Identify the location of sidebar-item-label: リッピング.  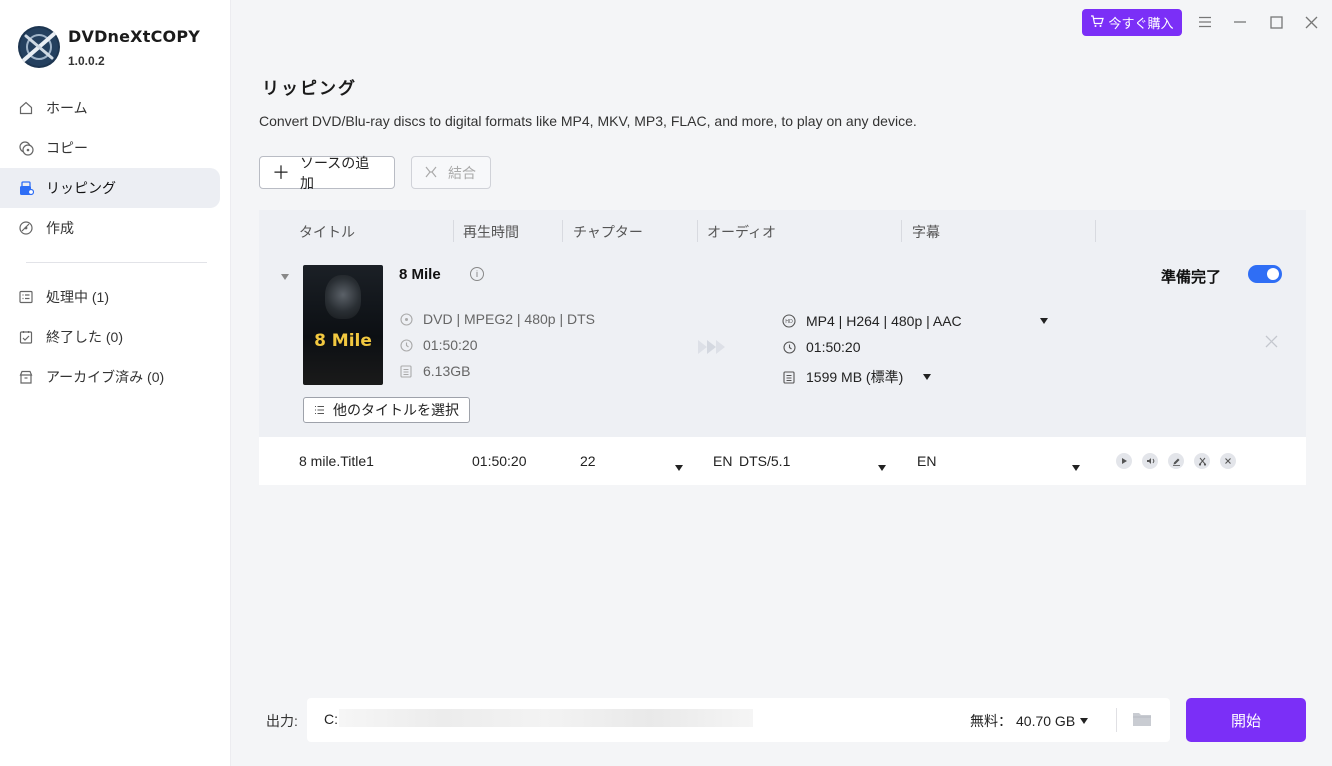
(81, 188).